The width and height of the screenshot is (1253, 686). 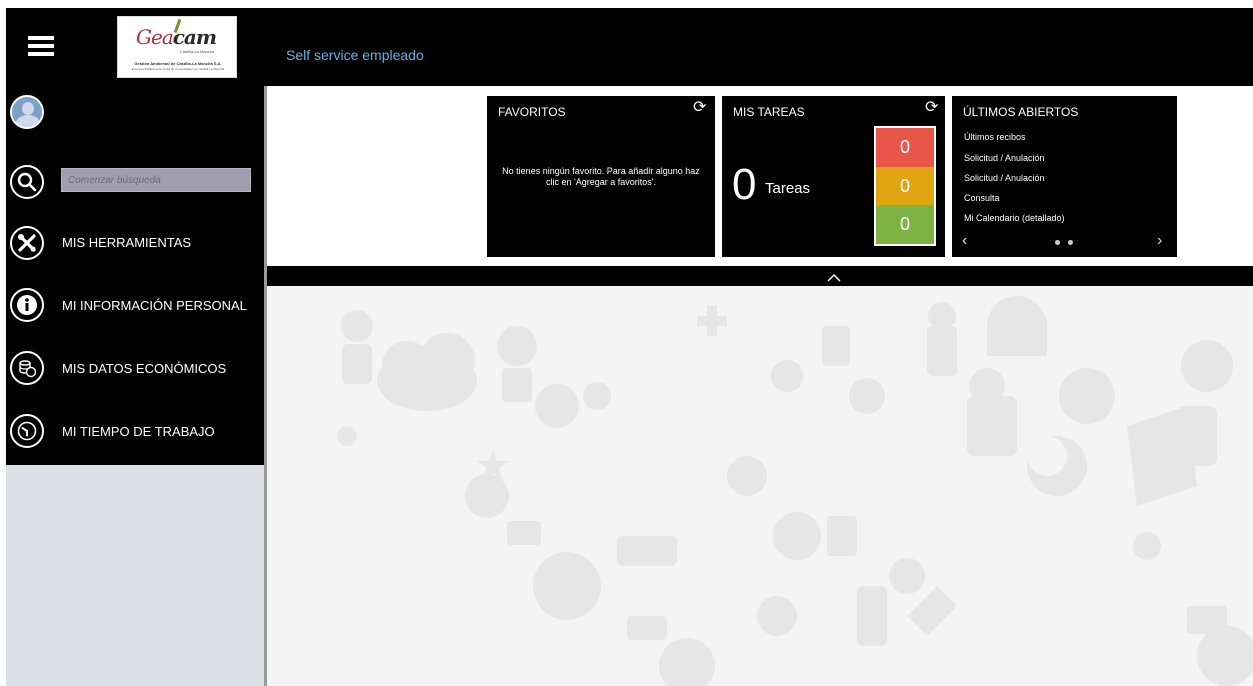 What do you see at coordinates (355, 55) in the screenshot?
I see `app-title: Self service empleado` at bounding box center [355, 55].